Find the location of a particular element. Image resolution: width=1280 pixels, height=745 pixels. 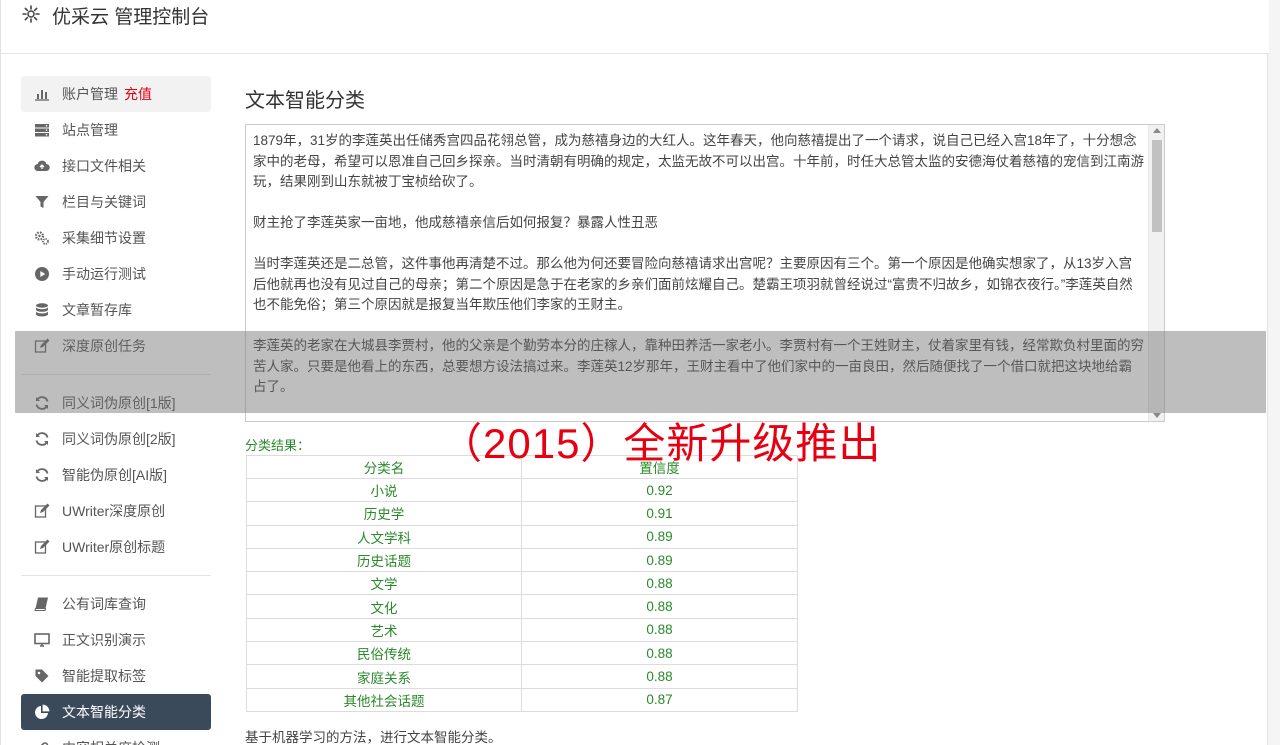

result-label: 分类结果： is located at coordinates (278, 445).